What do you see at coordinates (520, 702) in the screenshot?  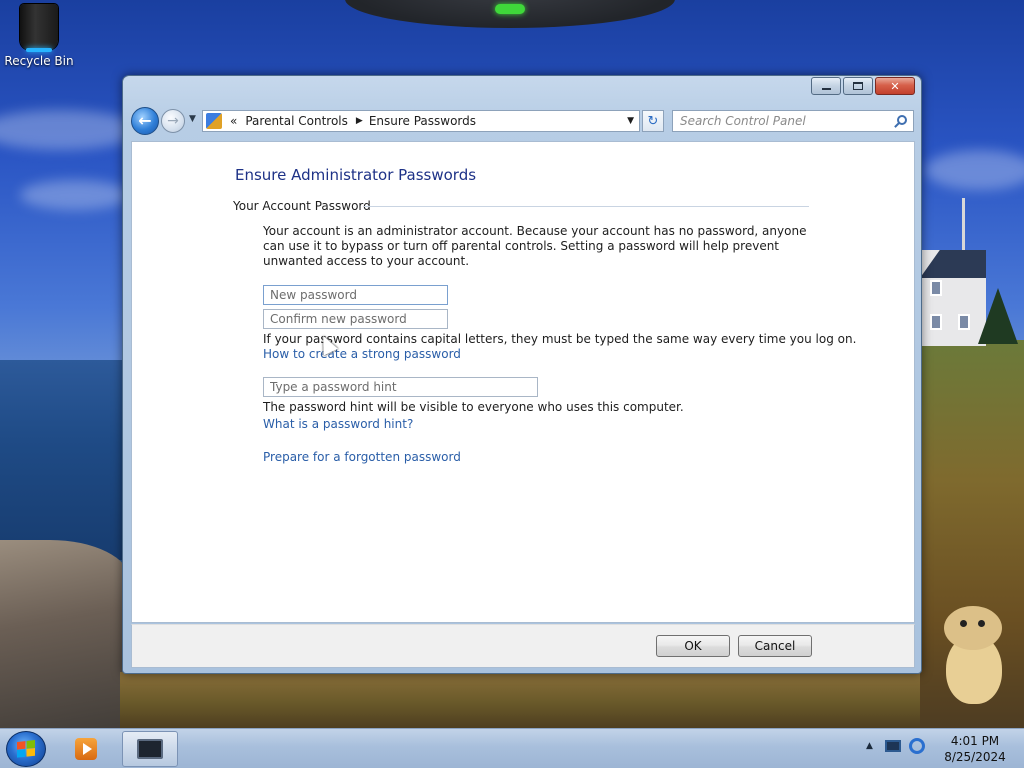 I see `wallpaper-shore` at bounding box center [520, 702].